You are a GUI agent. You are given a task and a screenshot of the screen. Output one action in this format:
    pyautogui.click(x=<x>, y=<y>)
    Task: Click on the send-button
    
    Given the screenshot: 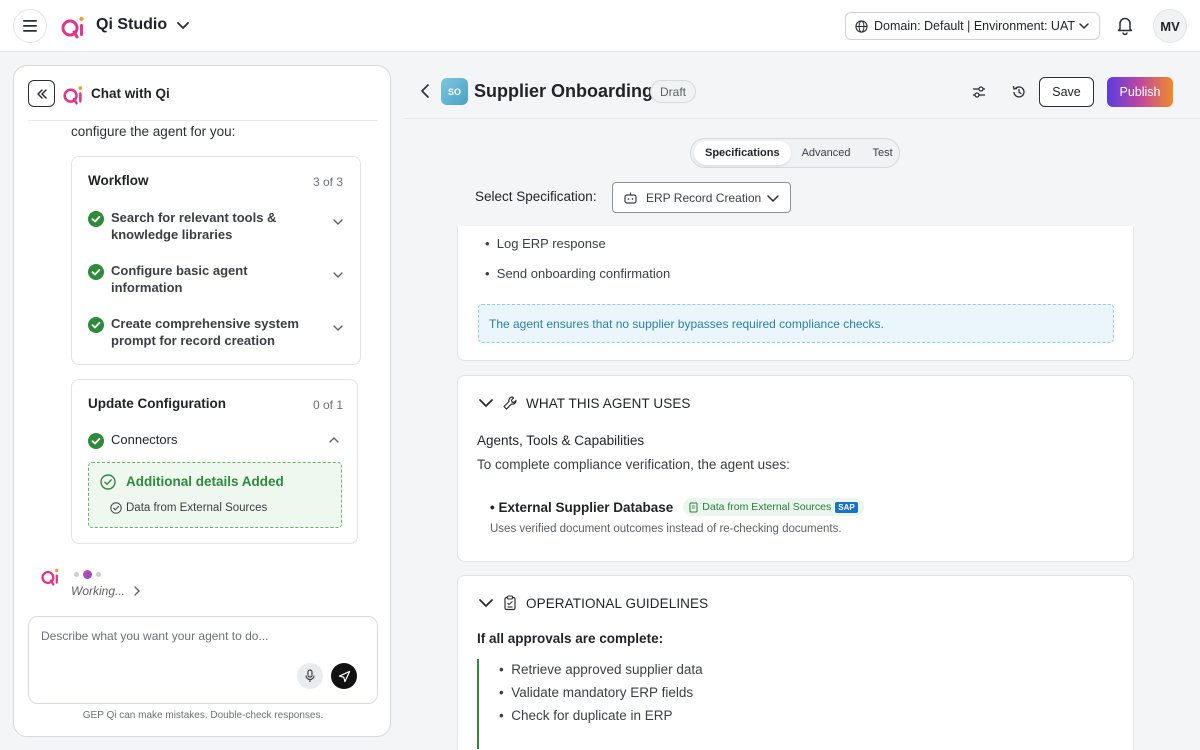 What is the action you would take?
    pyautogui.click(x=344, y=676)
    